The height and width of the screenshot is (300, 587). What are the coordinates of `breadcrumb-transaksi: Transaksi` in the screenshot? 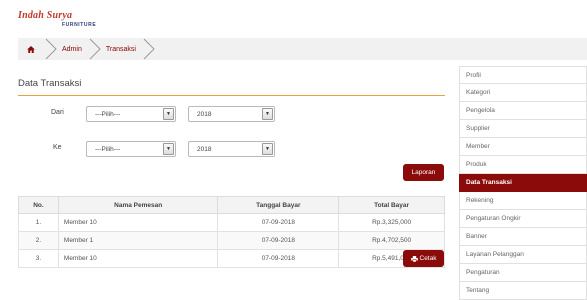 It's located at (122, 49).